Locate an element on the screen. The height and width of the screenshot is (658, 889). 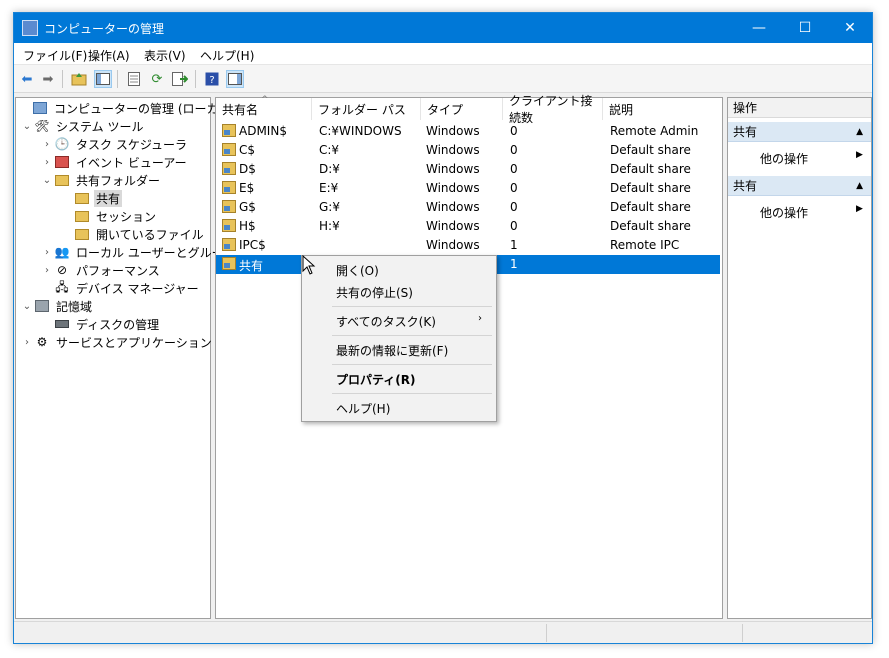
tree-label: イベント ビューアー is located at coordinates (131, 162).